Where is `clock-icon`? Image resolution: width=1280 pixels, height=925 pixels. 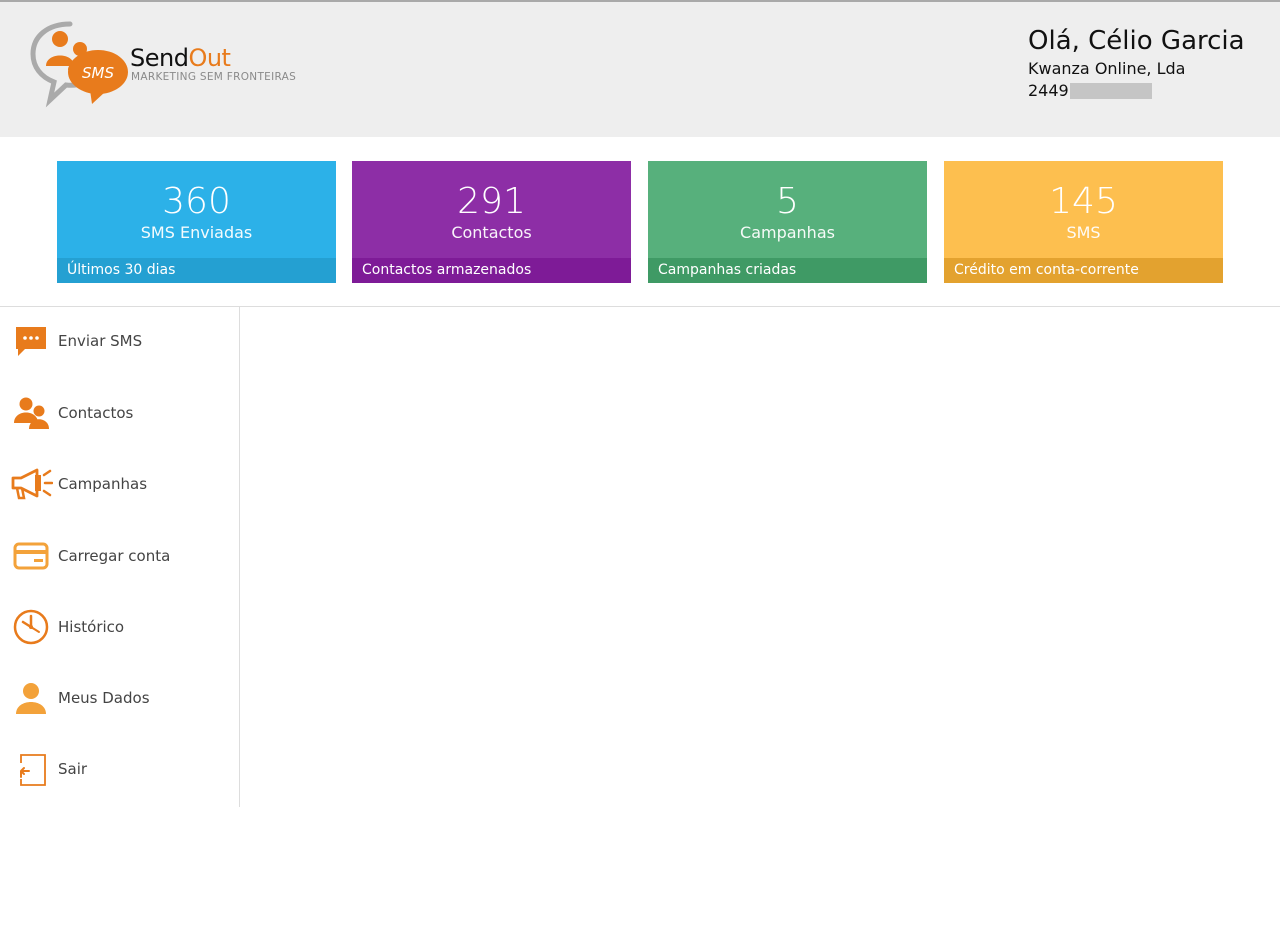 clock-icon is located at coordinates (31, 627).